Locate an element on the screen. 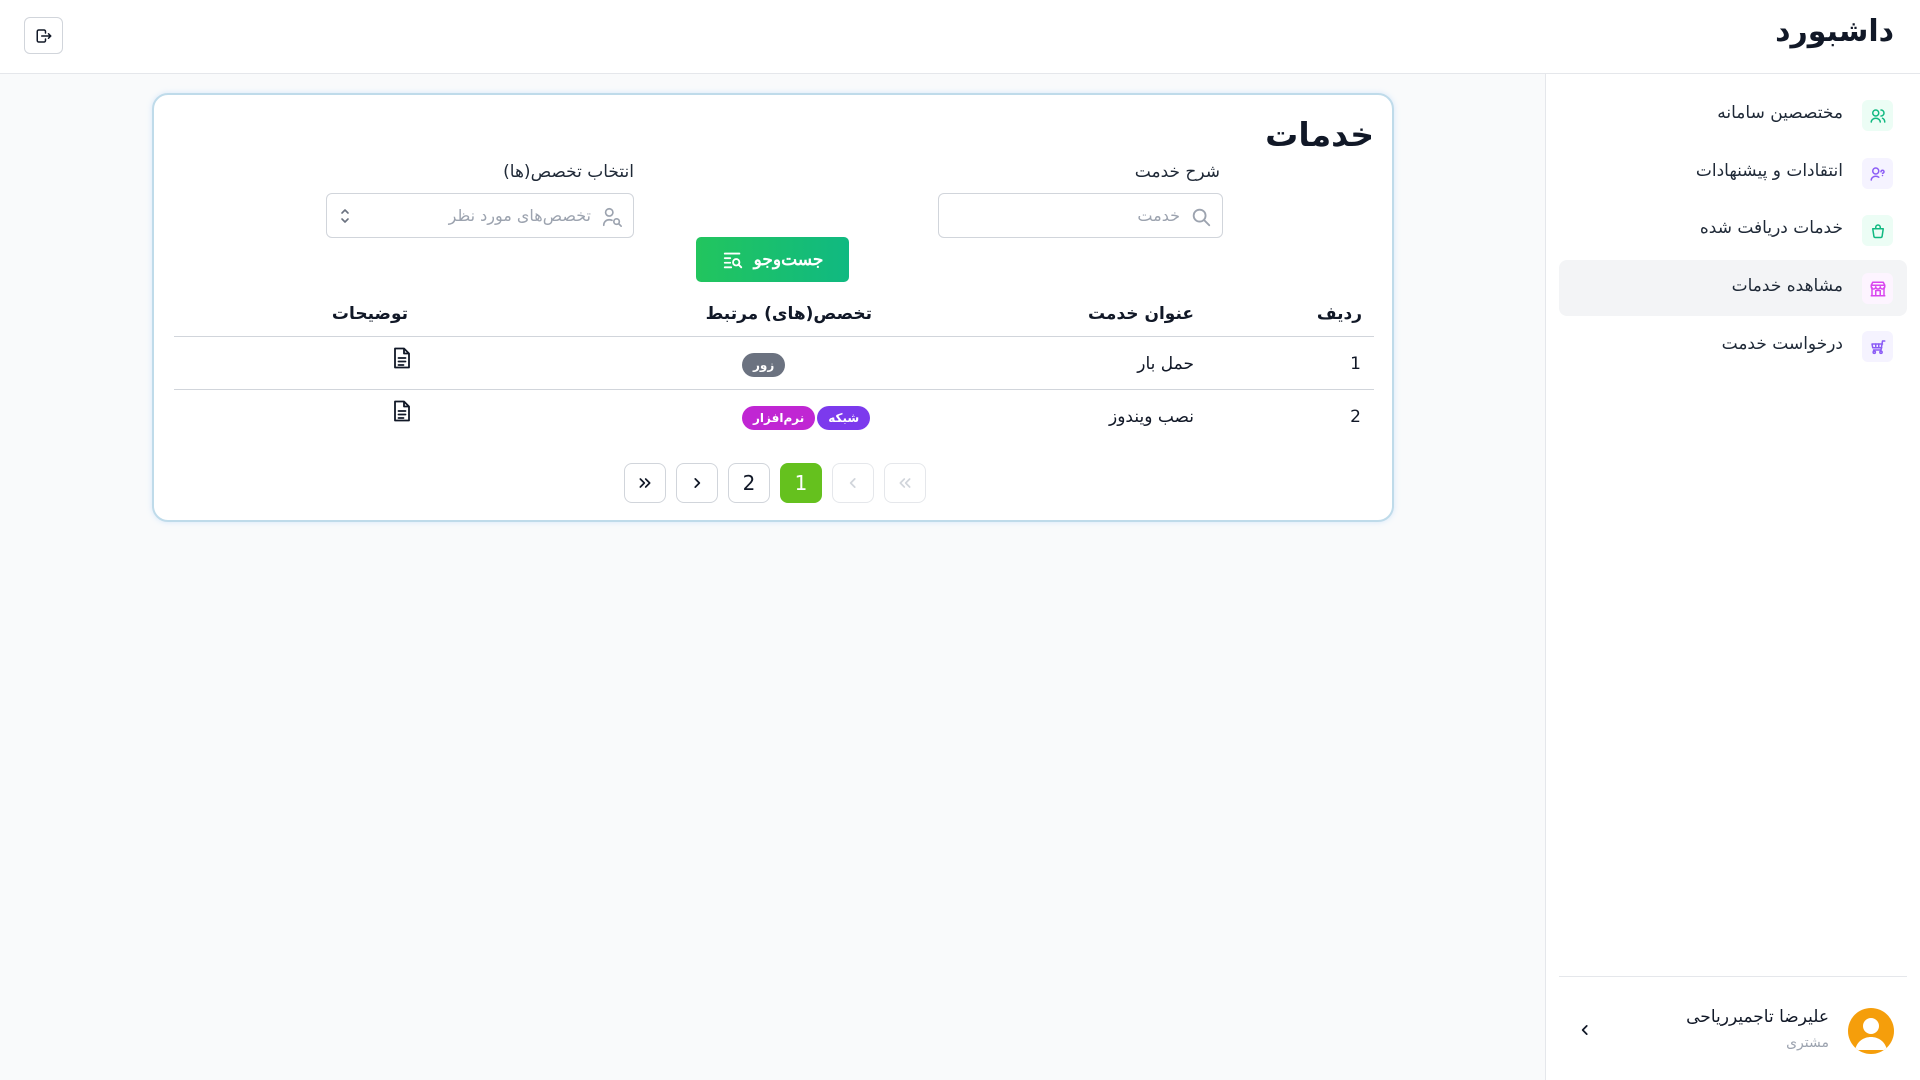  previous-page-button is located at coordinates (853, 483).